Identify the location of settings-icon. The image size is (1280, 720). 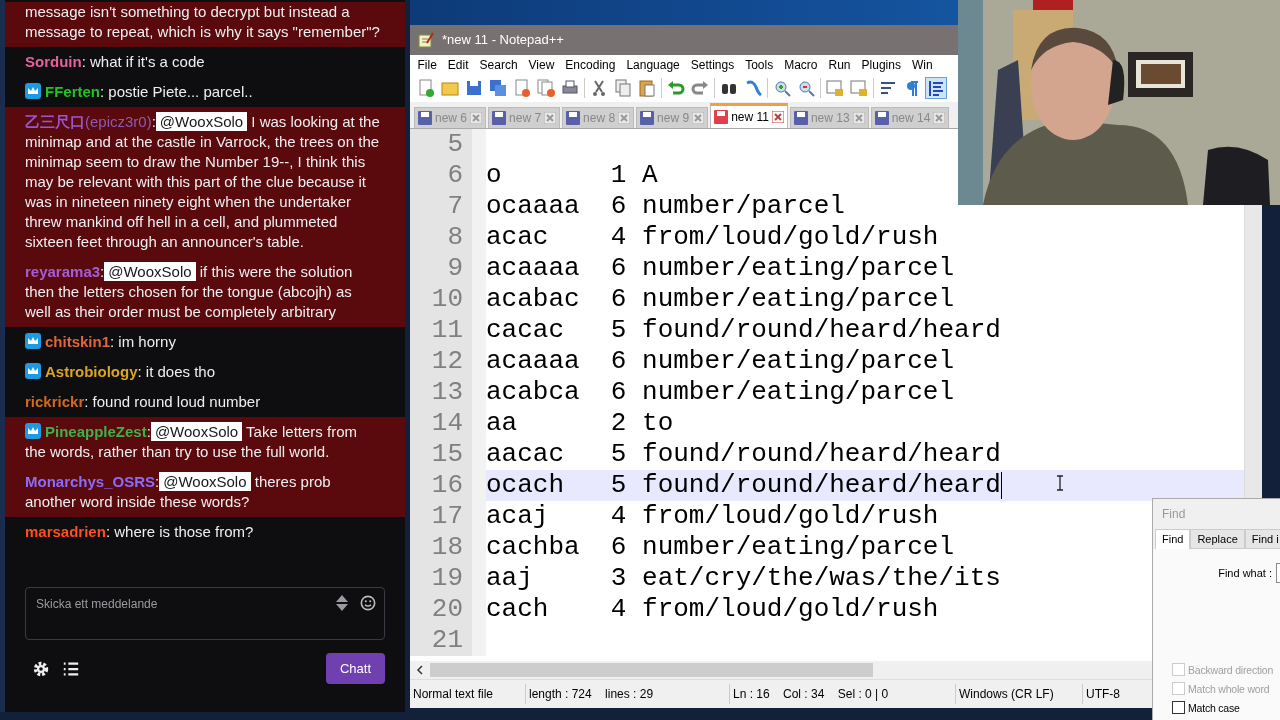
(41, 668).